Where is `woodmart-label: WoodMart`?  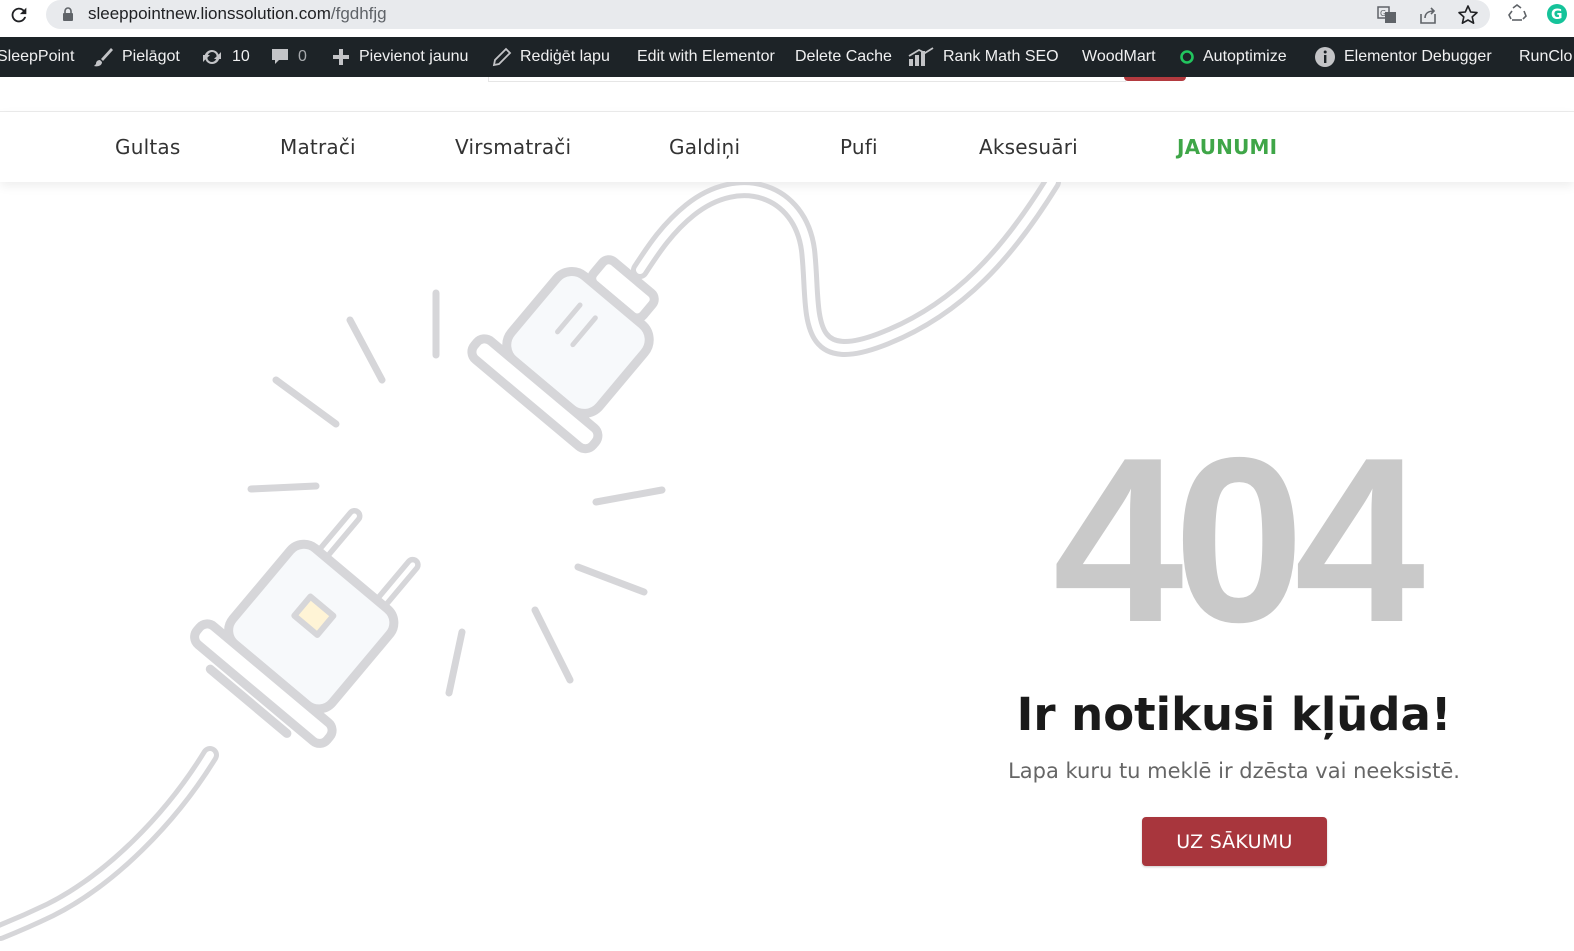 woodmart-label: WoodMart is located at coordinates (1119, 56).